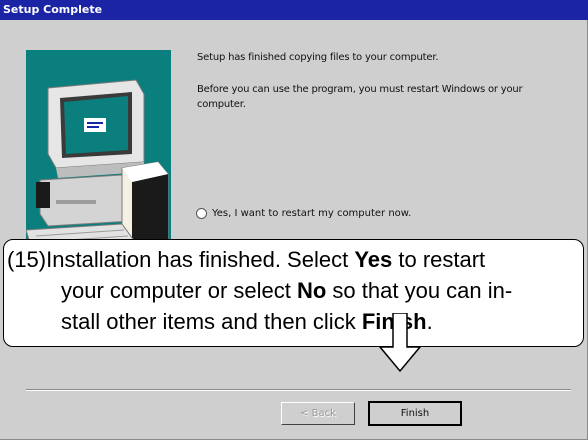  What do you see at coordinates (298, 390) in the screenshot?
I see `dialog-separator` at bounding box center [298, 390].